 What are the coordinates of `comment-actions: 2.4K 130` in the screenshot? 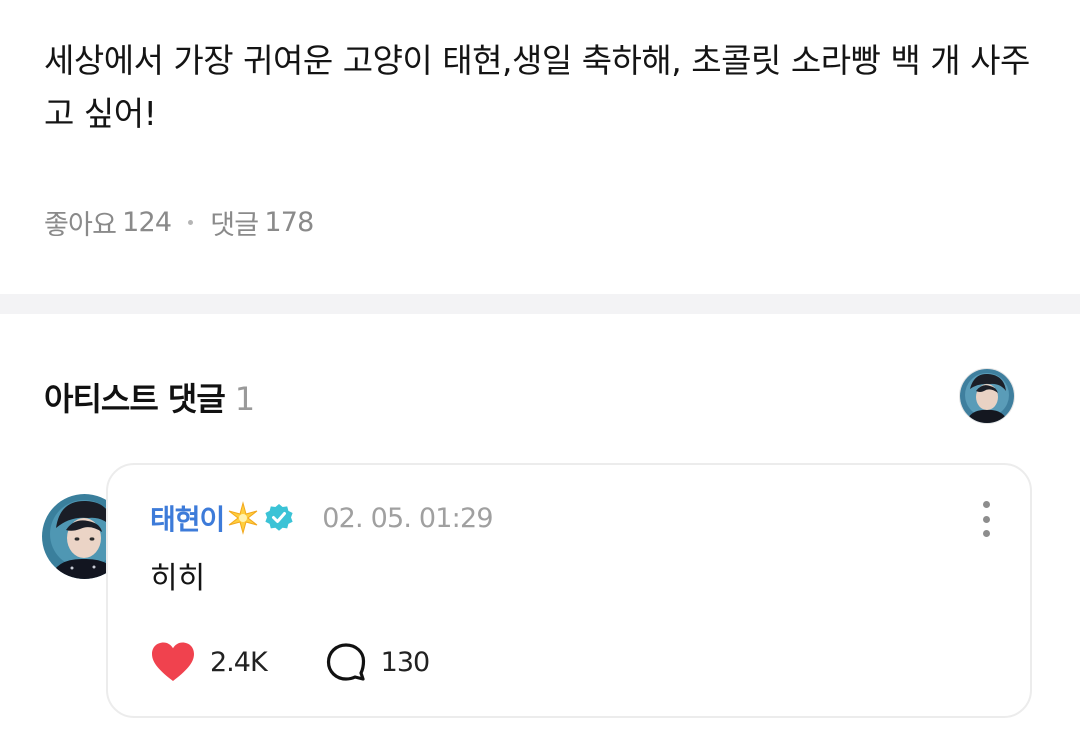 It's located at (290, 662).